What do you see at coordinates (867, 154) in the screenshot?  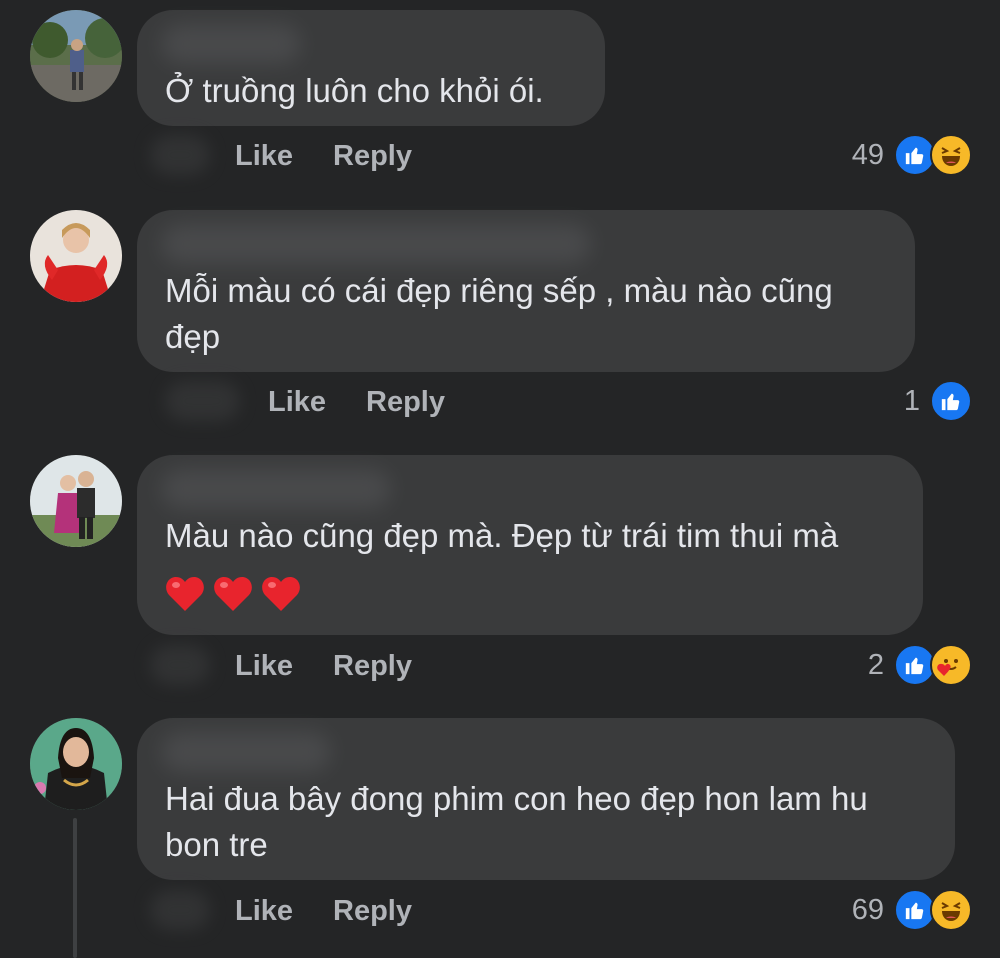 I see `reaction-count: 49` at bounding box center [867, 154].